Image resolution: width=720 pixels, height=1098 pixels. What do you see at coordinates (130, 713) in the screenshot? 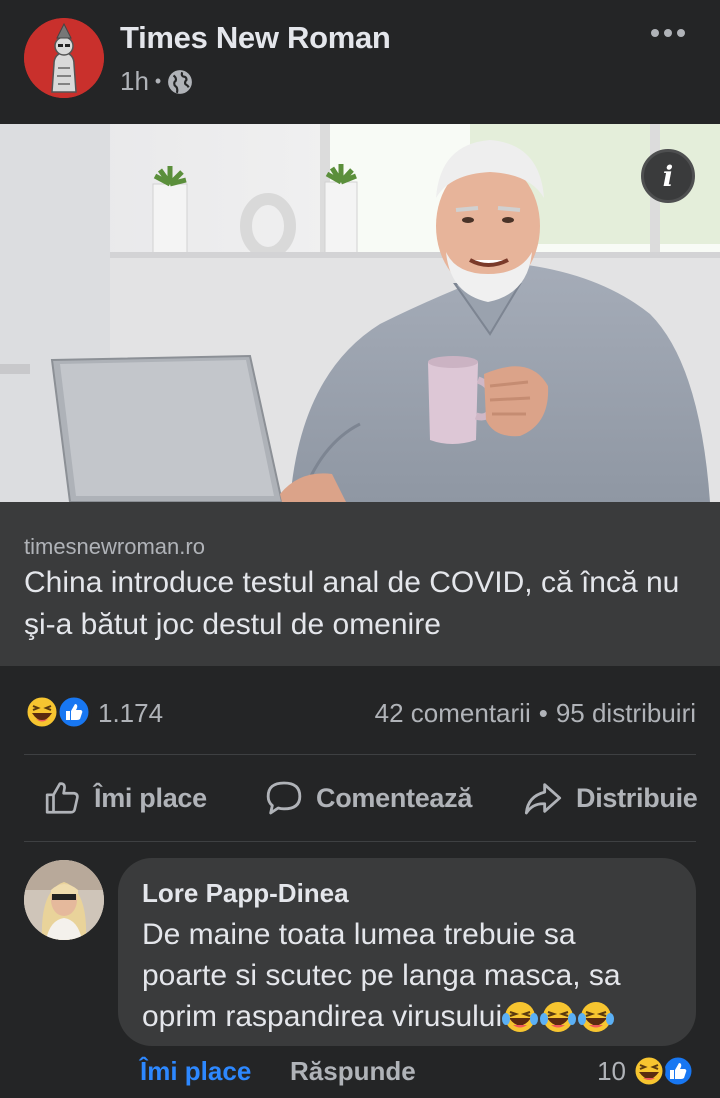
I see `reaction-count: 1.174` at bounding box center [130, 713].